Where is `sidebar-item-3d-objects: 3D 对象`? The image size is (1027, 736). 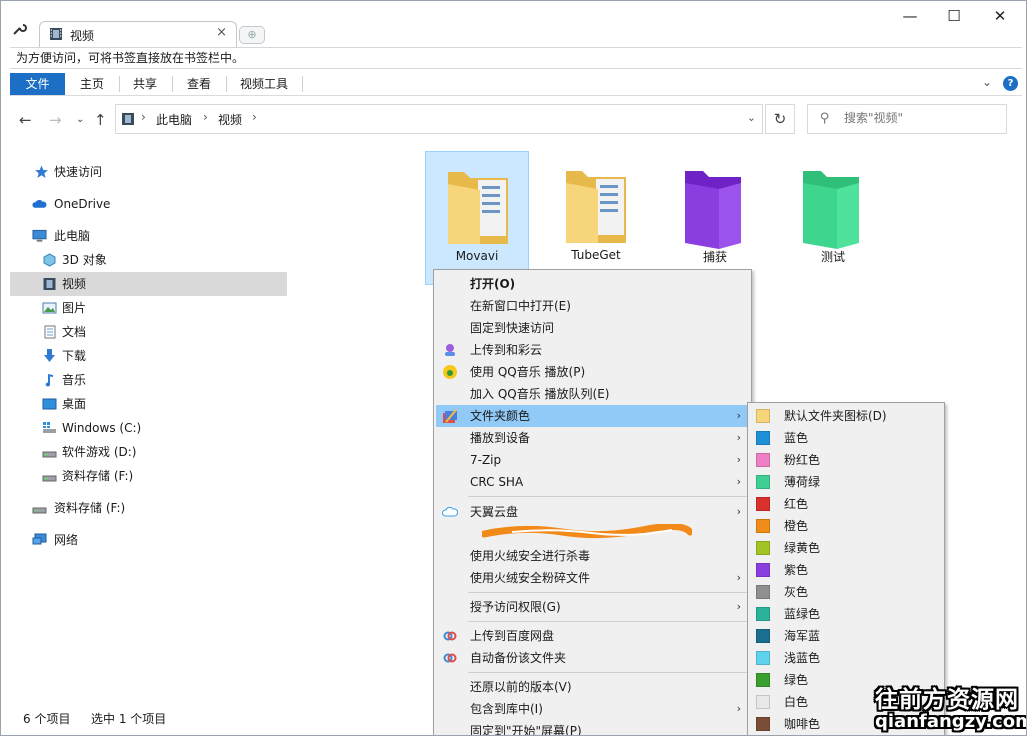 sidebar-item-3d-objects: 3D 对象 is located at coordinates (148, 260).